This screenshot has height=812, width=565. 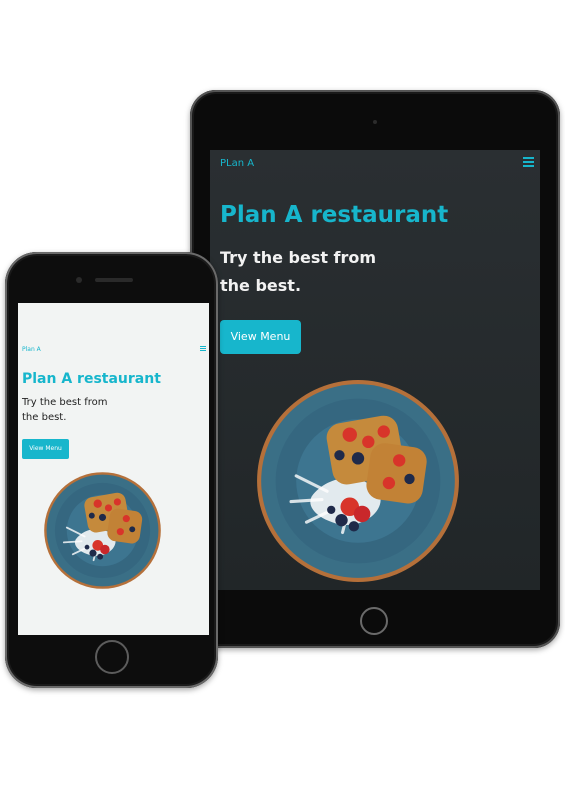 I want to click on phone-speaker, so click(x=114, y=280).